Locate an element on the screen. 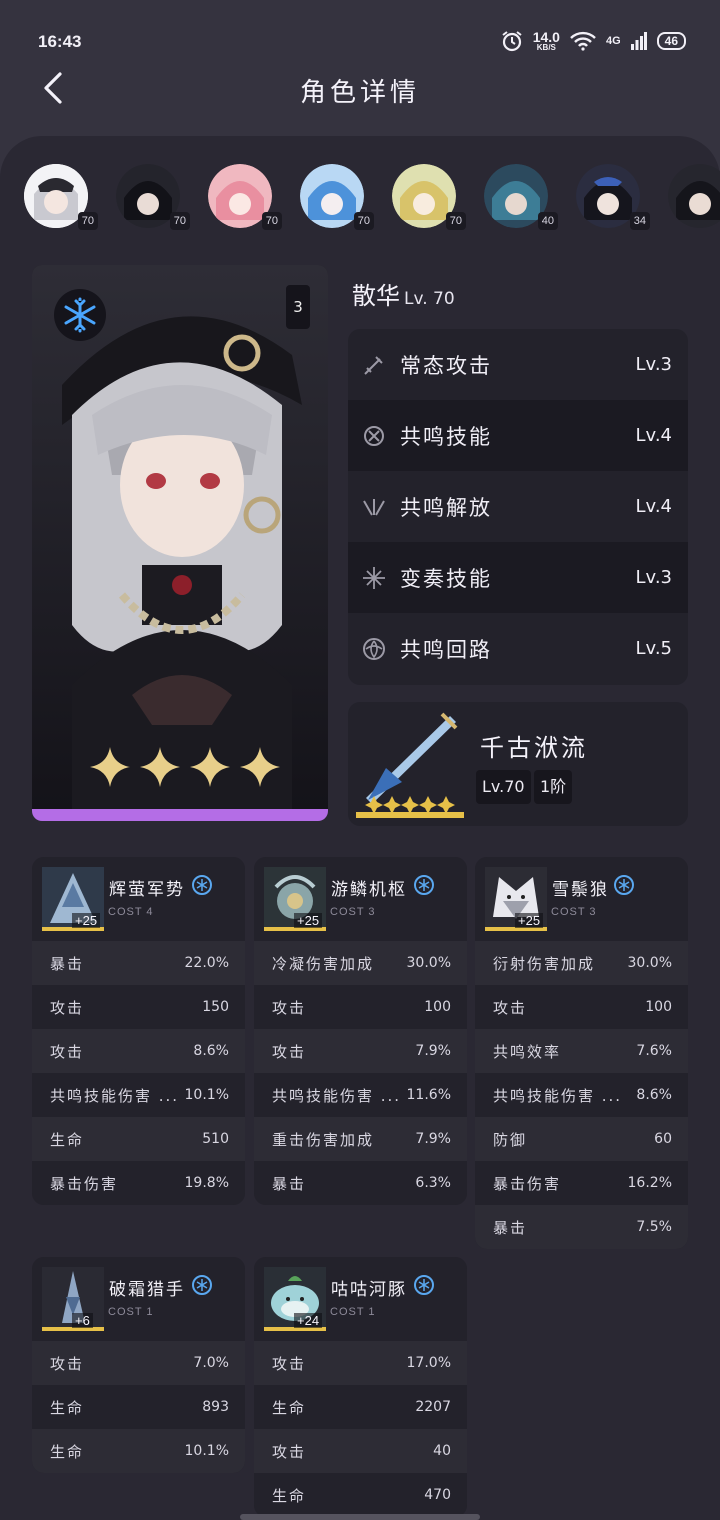 Image resolution: width=720 pixels, height=1520 pixels. weapon-name: 千古洑流 is located at coordinates (534, 748).